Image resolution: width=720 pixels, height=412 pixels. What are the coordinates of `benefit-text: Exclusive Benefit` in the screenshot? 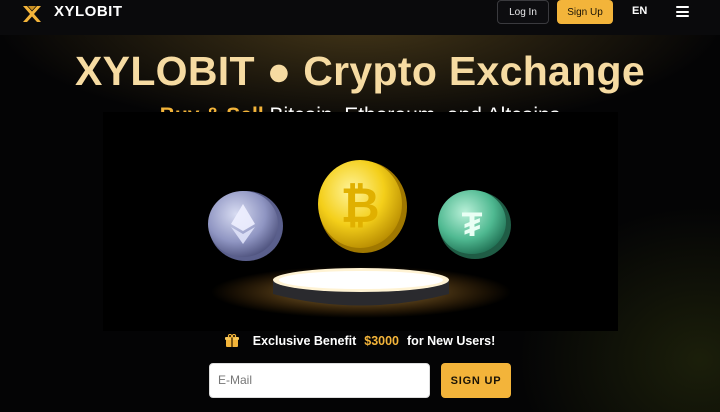 It's located at (304, 341).